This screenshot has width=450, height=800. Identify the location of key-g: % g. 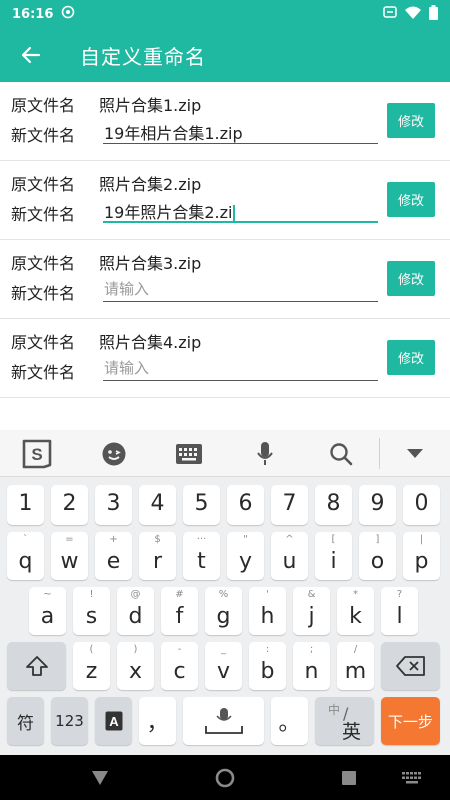
(223, 611).